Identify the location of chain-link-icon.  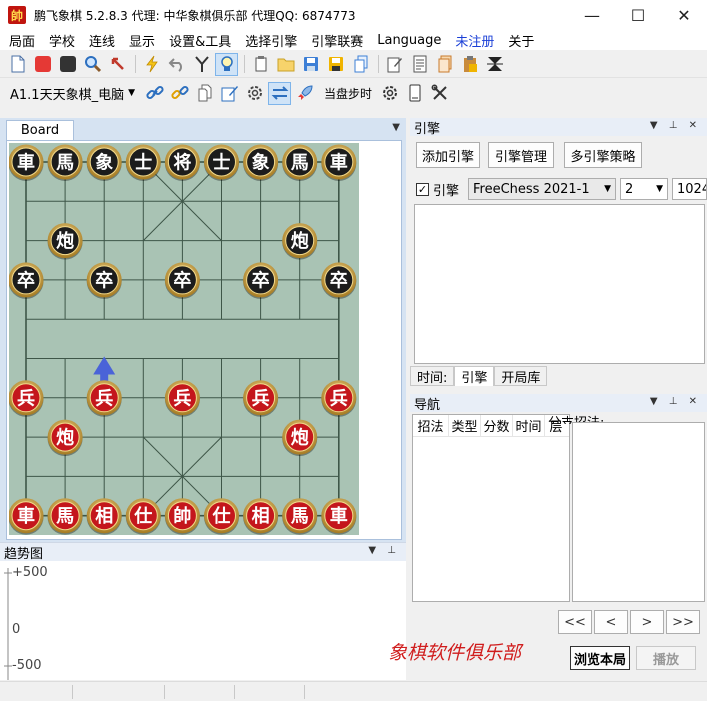
(179, 93).